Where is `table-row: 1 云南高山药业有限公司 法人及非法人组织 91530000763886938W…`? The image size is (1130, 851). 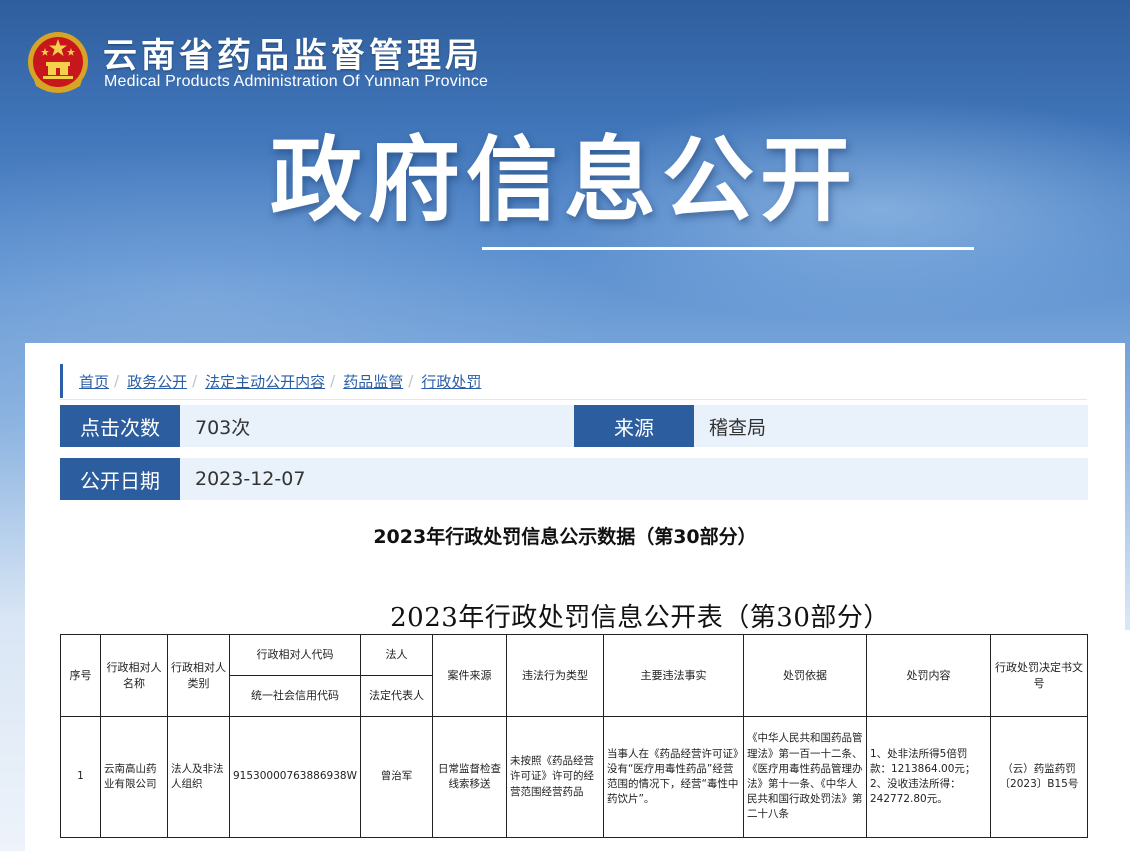 table-row: 1 云南高山药业有限公司 法人及非法人组织 91530000763886938W… is located at coordinates (584, 777).